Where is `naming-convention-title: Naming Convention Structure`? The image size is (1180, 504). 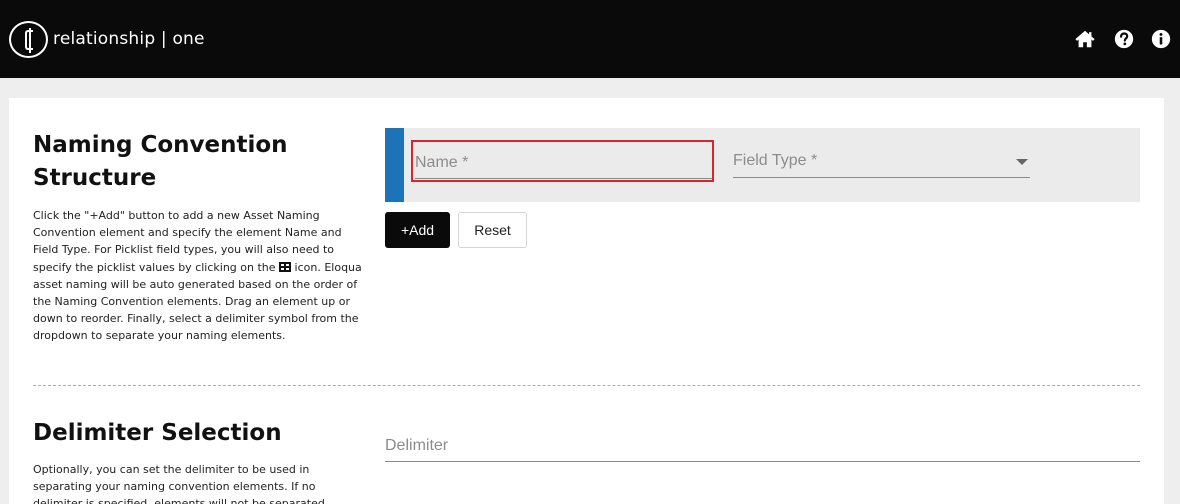 naming-convention-title: Naming Convention Structure is located at coordinates (160, 161).